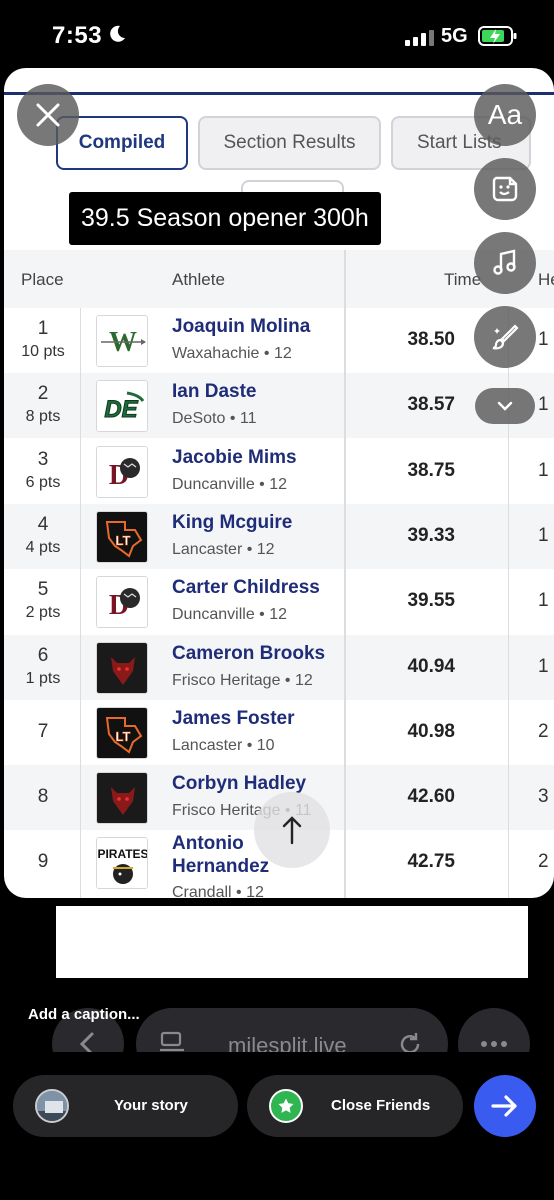 The width and height of the screenshot is (554, 1200). What do you see at coordinates (43, 678) in the screenshot?
I see `place-points: 1 pts` at bounding box center [43, 678].